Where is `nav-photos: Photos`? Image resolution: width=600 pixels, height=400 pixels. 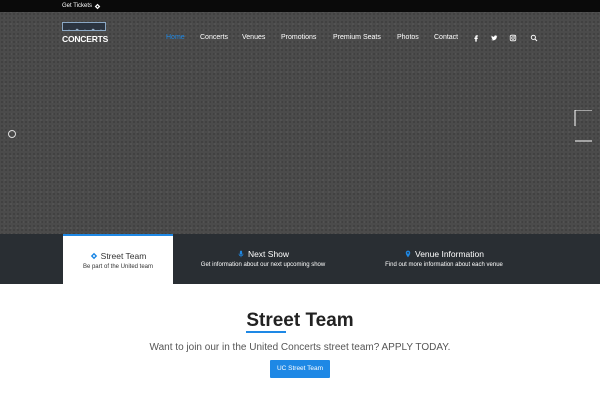 nav-photos: Photos is located at coordinates (408, 37).